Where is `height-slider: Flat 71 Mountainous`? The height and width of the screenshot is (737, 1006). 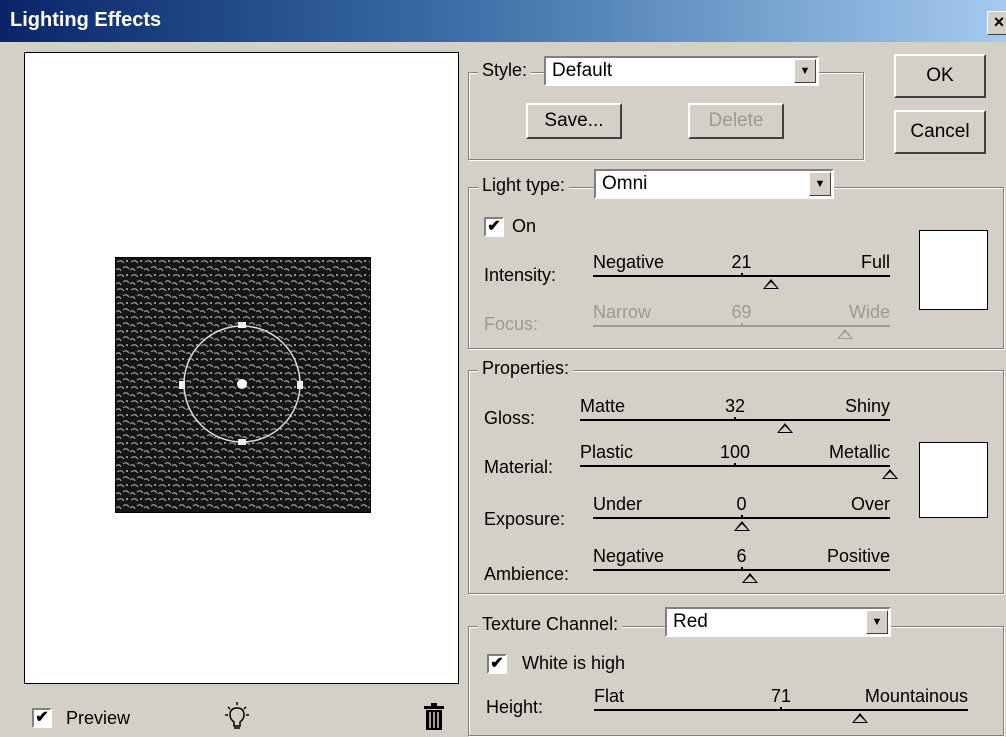 height-slider: Flat 71 Mountainous is located at coordinates (781, 706).